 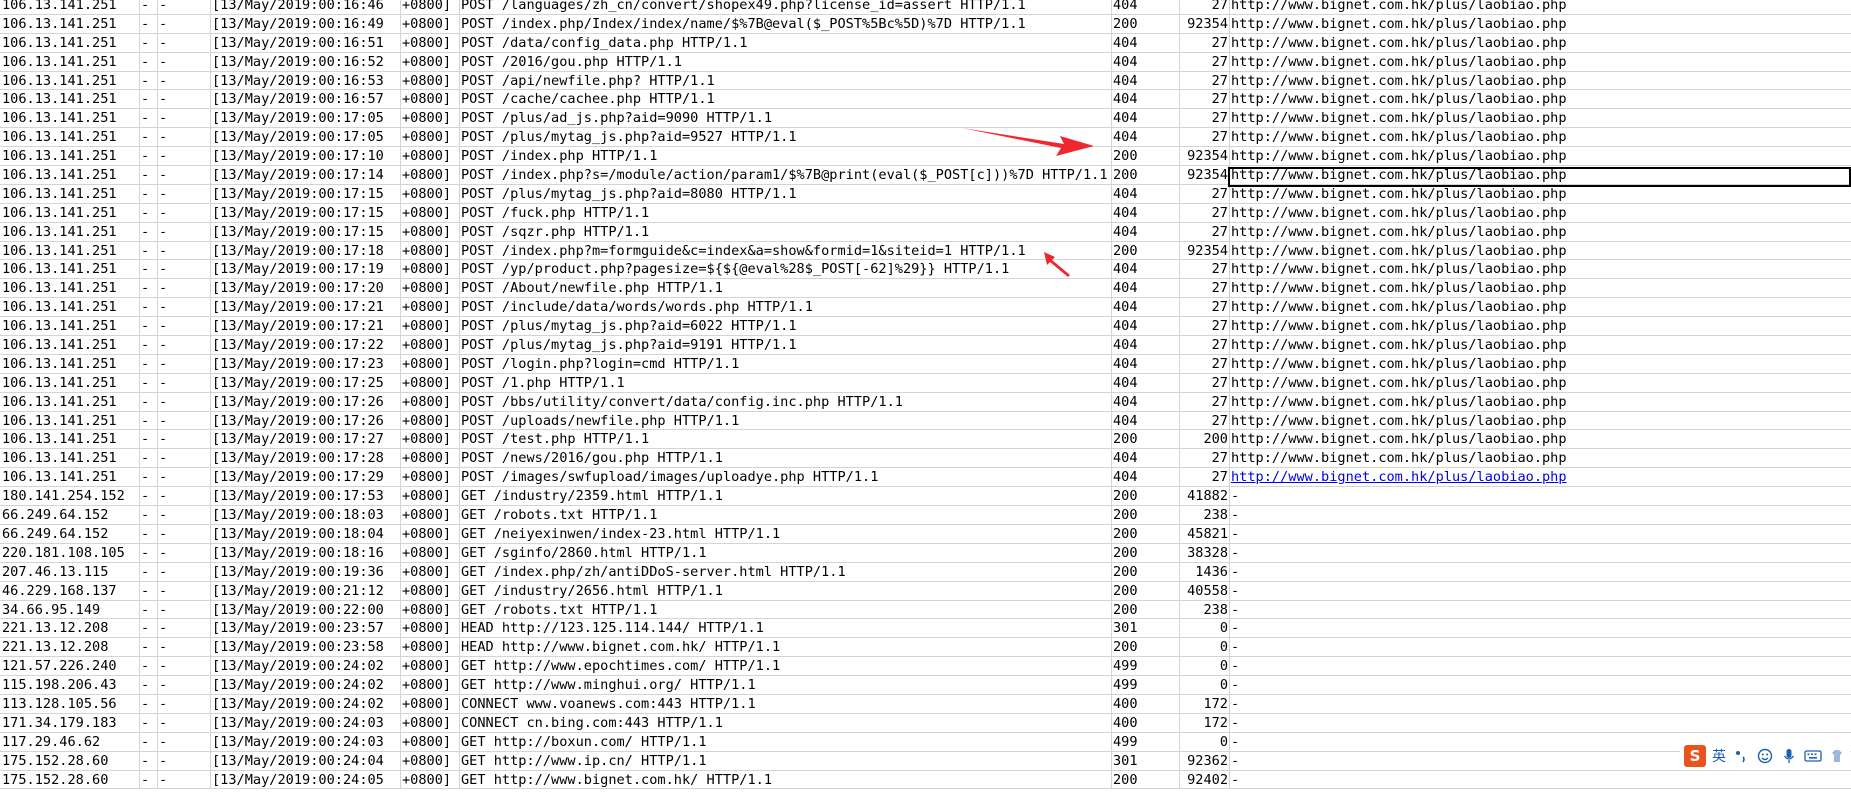 I want to click on request-cell: GET http://www.ip.cn/ HTTP/1.1, so click(x=785, y=761).